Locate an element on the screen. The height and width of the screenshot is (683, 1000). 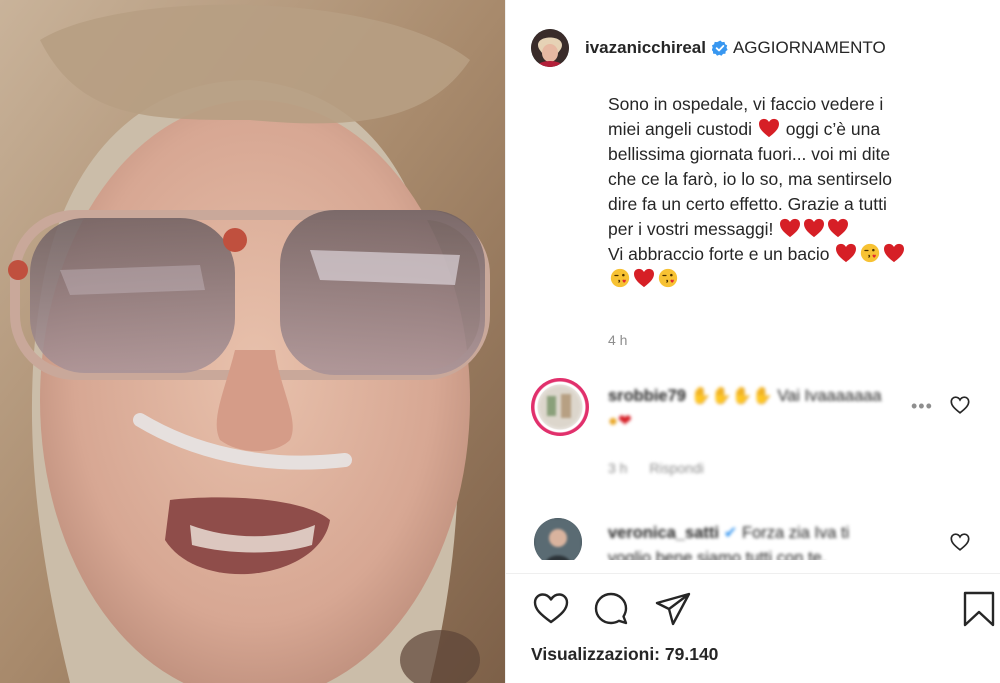
share-icon is located at coordinates (673, 609).